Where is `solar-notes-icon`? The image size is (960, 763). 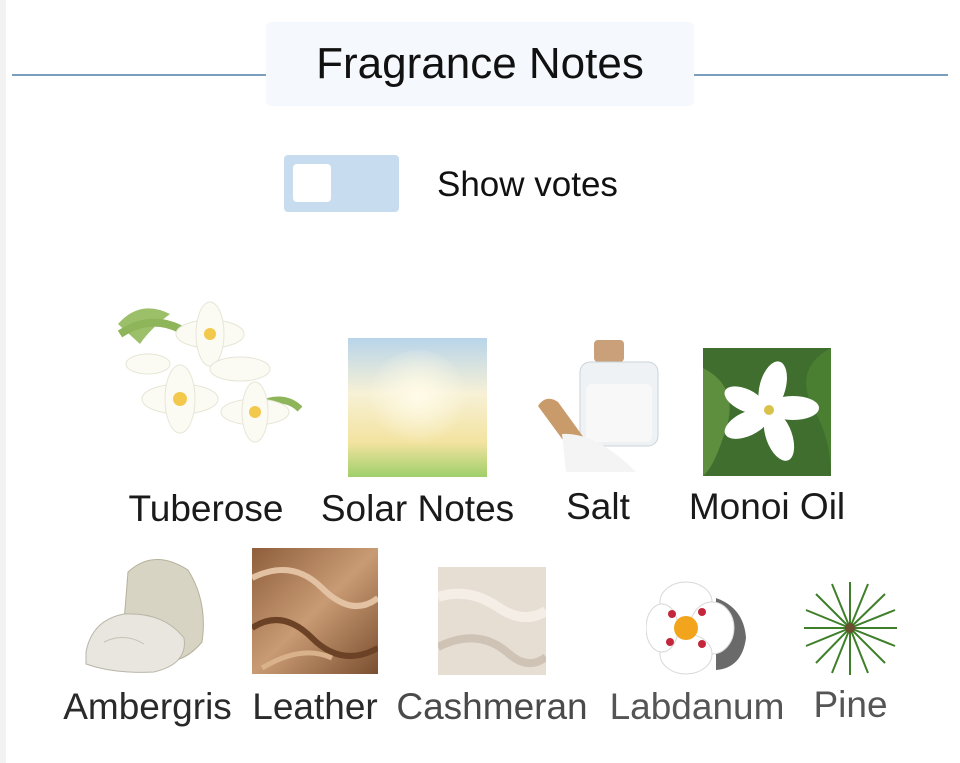
solar-notes-icon is located at coordinates (417, 407).